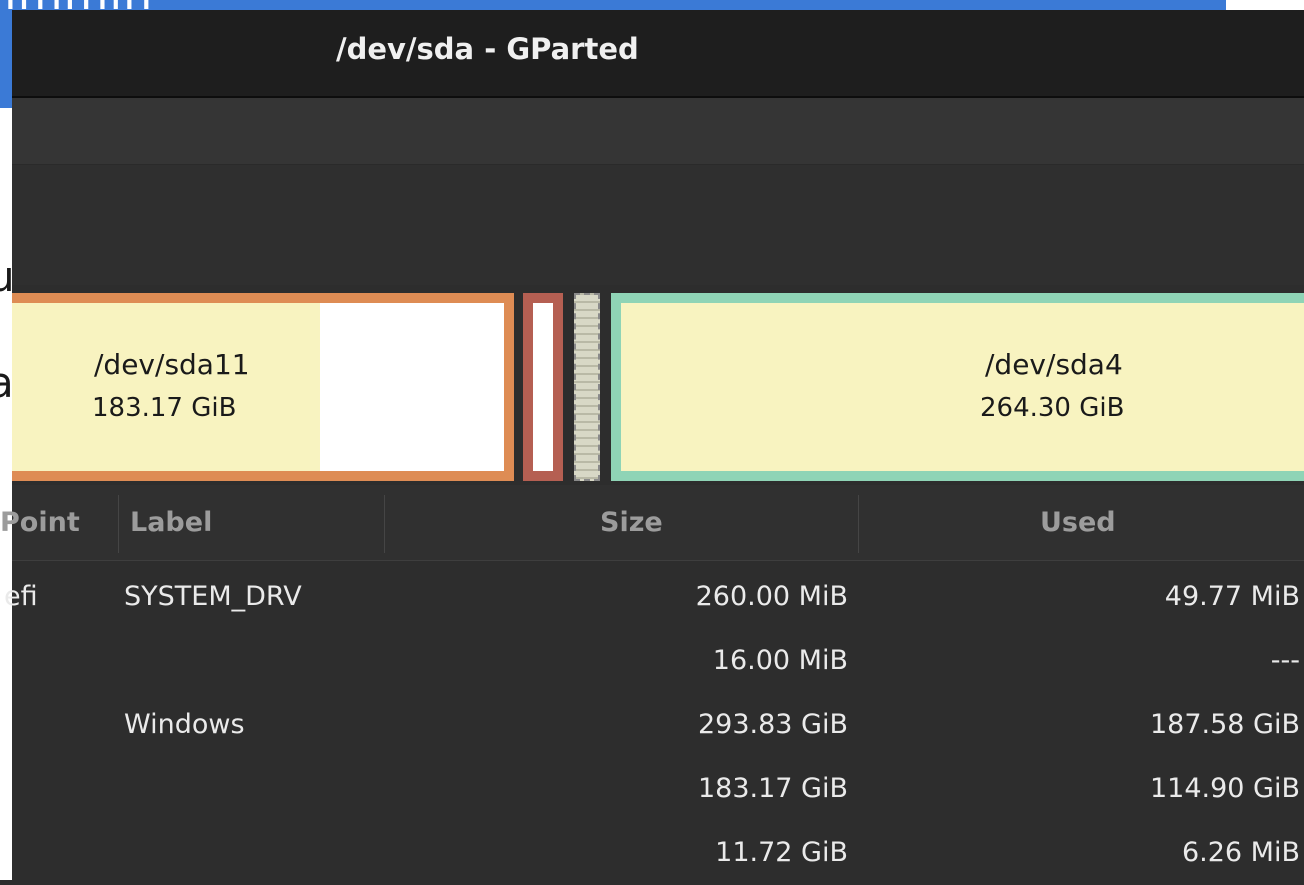  What do you see at coordinates (658, 853) in the screenshot?
I see `table-row: 11.72 GiB 6.26 MiB` at bounding box center [658, 853].